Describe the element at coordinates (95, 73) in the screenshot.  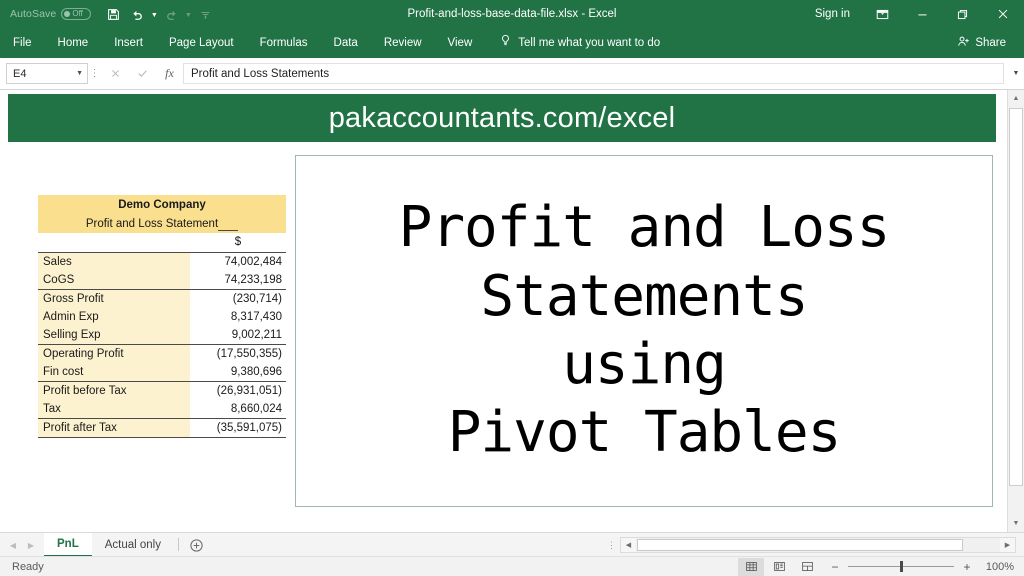
I see `formula-bar-grip: ⋮` at that location.